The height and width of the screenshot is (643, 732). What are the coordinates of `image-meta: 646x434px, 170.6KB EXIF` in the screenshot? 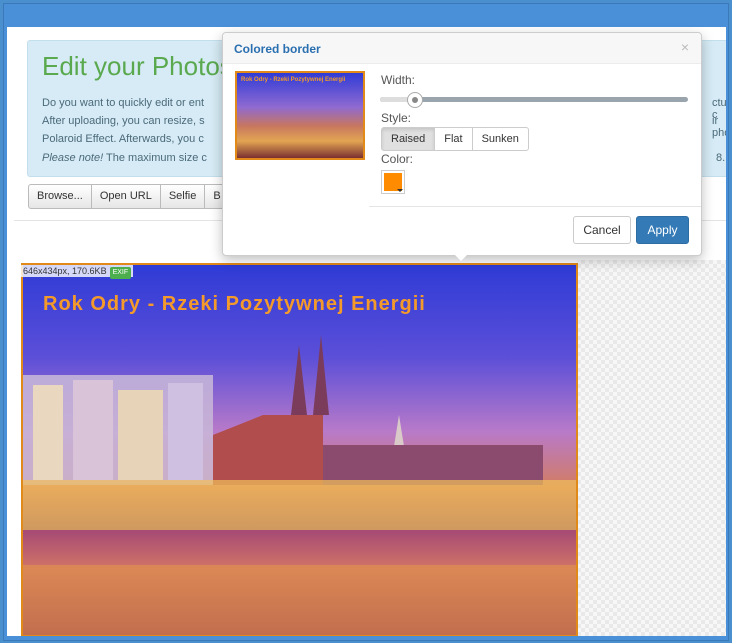 It's located at (77, 272).